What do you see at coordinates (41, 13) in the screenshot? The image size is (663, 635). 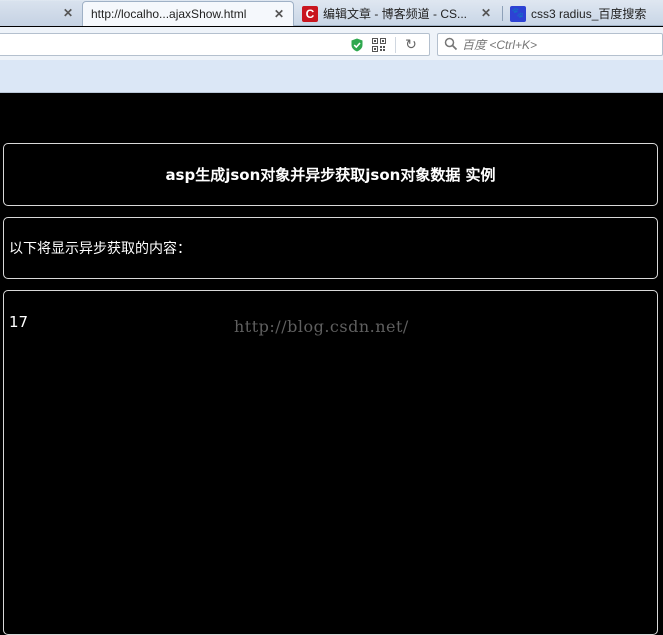 I see `tab-previous: ✕` at bounding box center [41, 13].